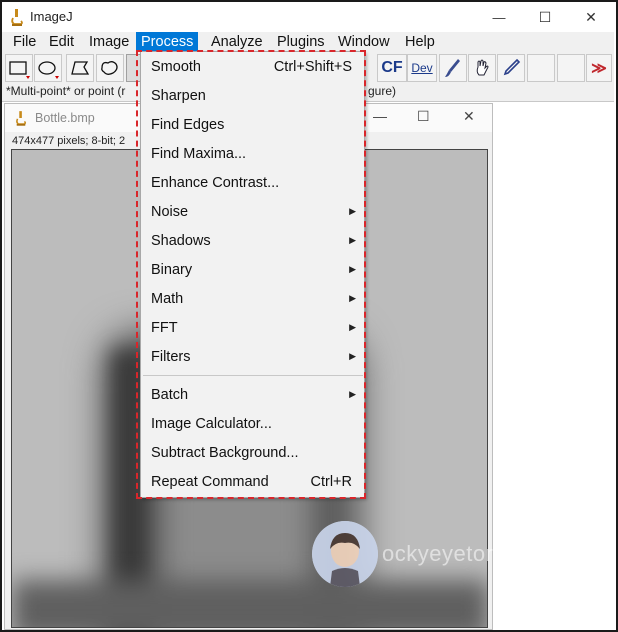 Image resolution: width=618 pixels, height=632 pixels. Describe the element at coordinates (423, 116) in the screenshot. I see `image-maximize-button: ☐` at that location.